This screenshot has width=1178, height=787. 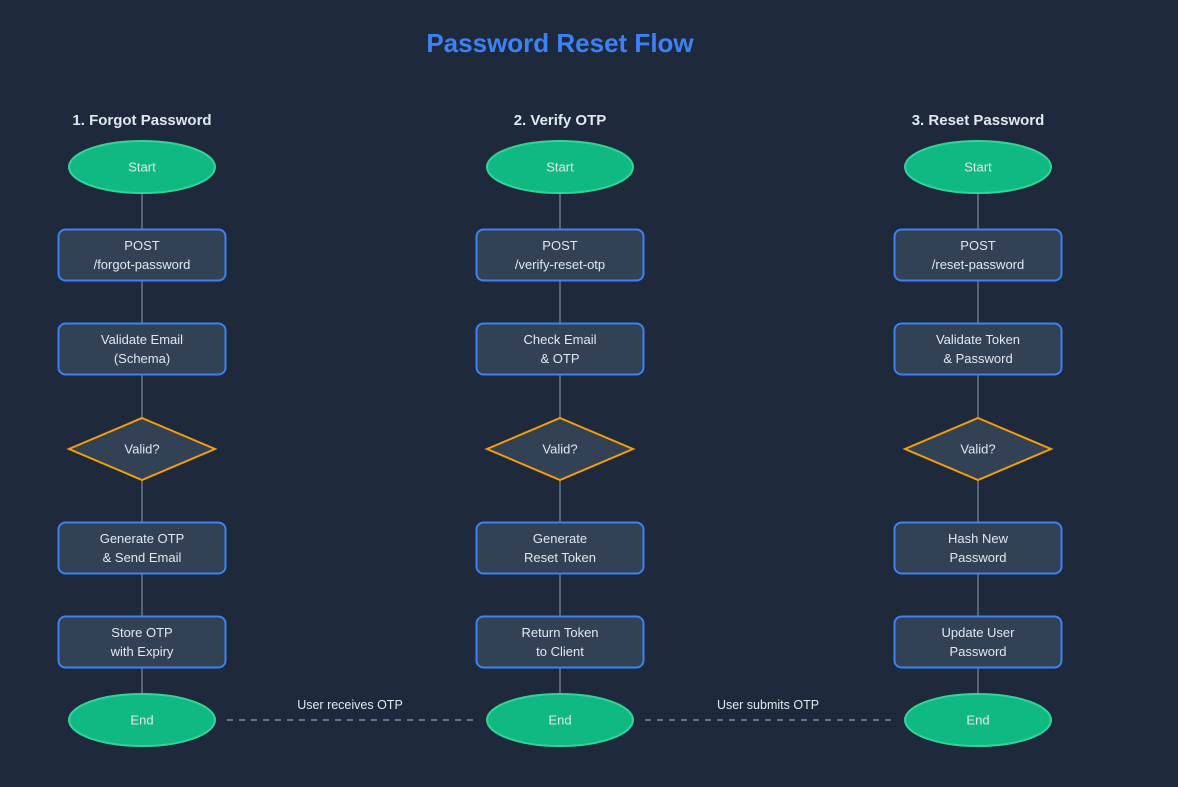 I want to click on node-label: Generate OTP, so click(x=142, y=538).